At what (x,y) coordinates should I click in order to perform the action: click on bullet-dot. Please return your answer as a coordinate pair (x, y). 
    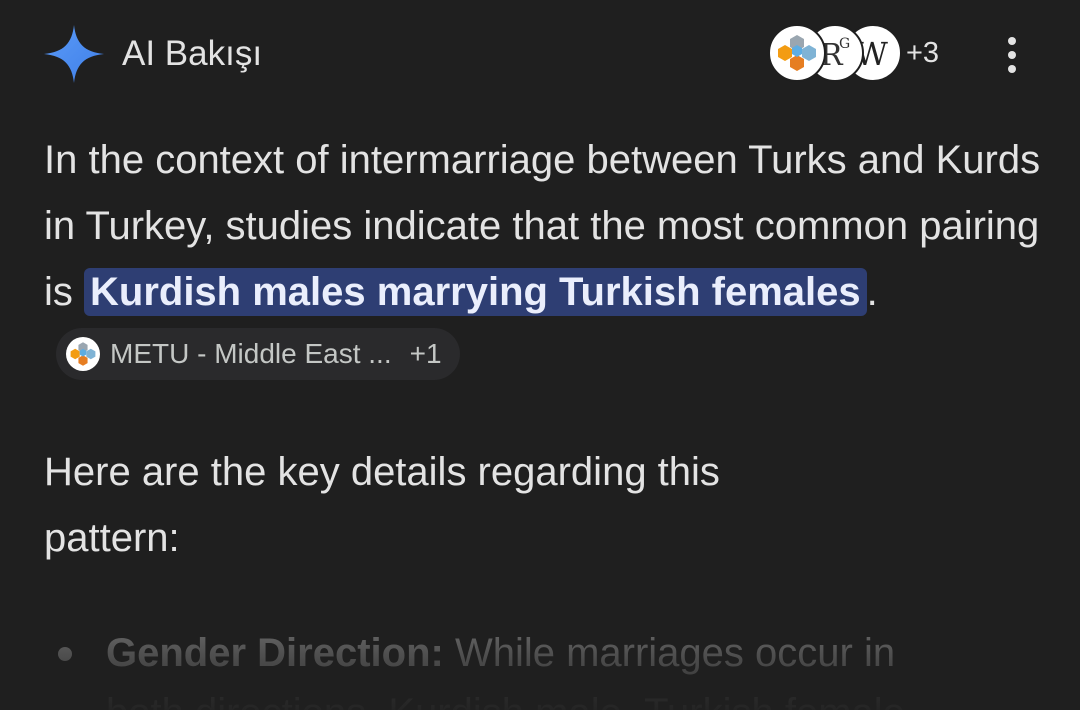
    Looking at the image, I should click on (65, 654).